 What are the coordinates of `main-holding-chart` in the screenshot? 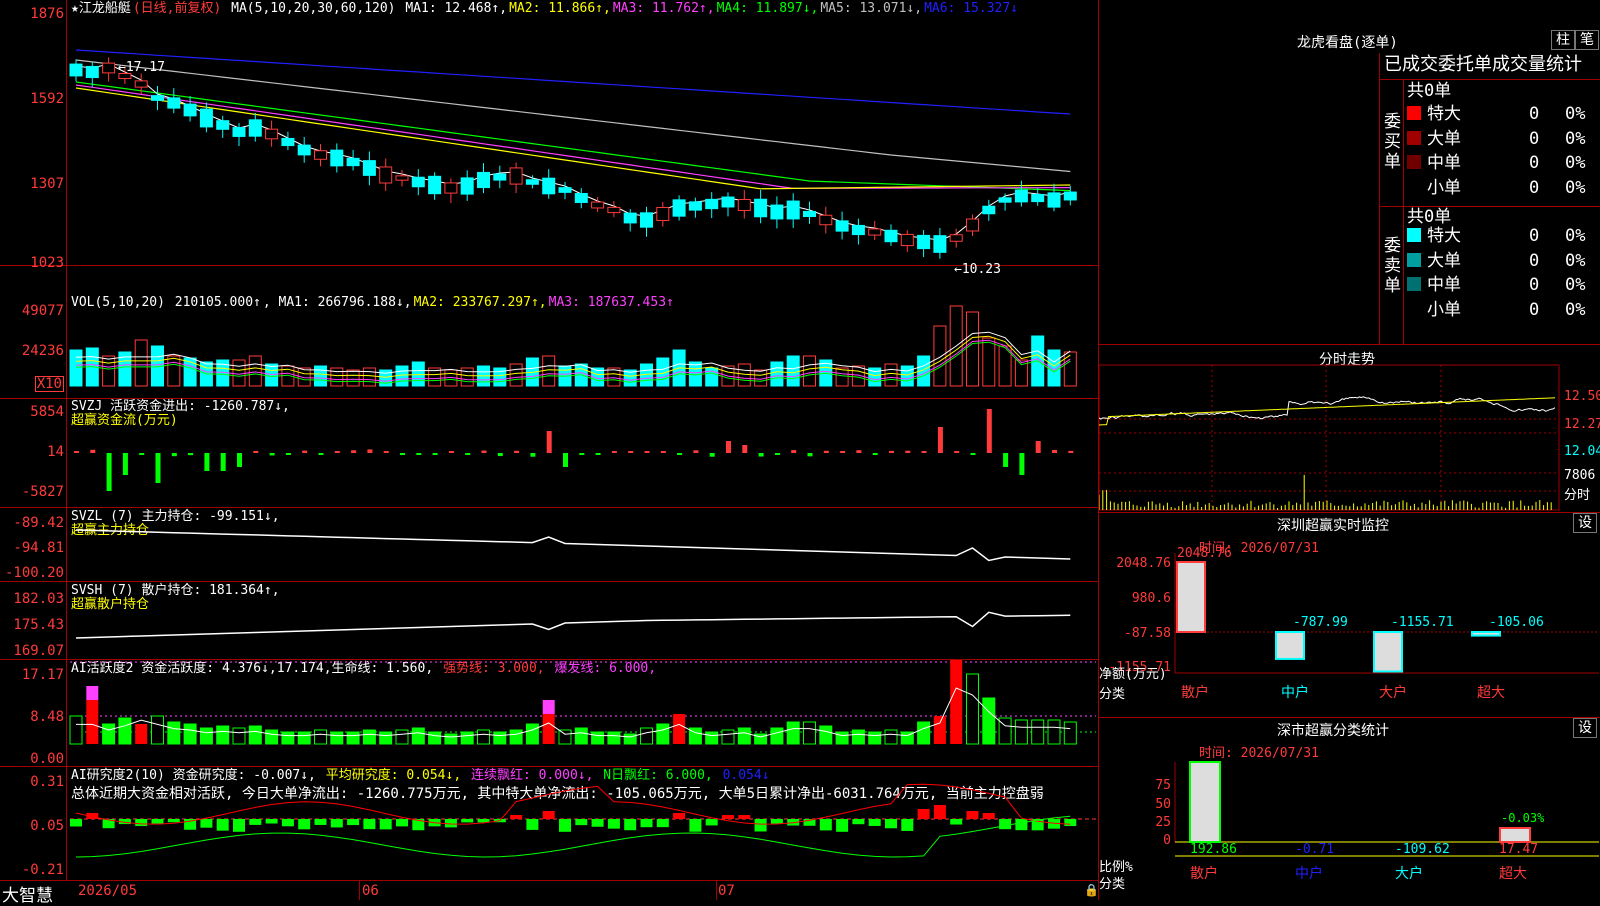 It's located at (549, 544).